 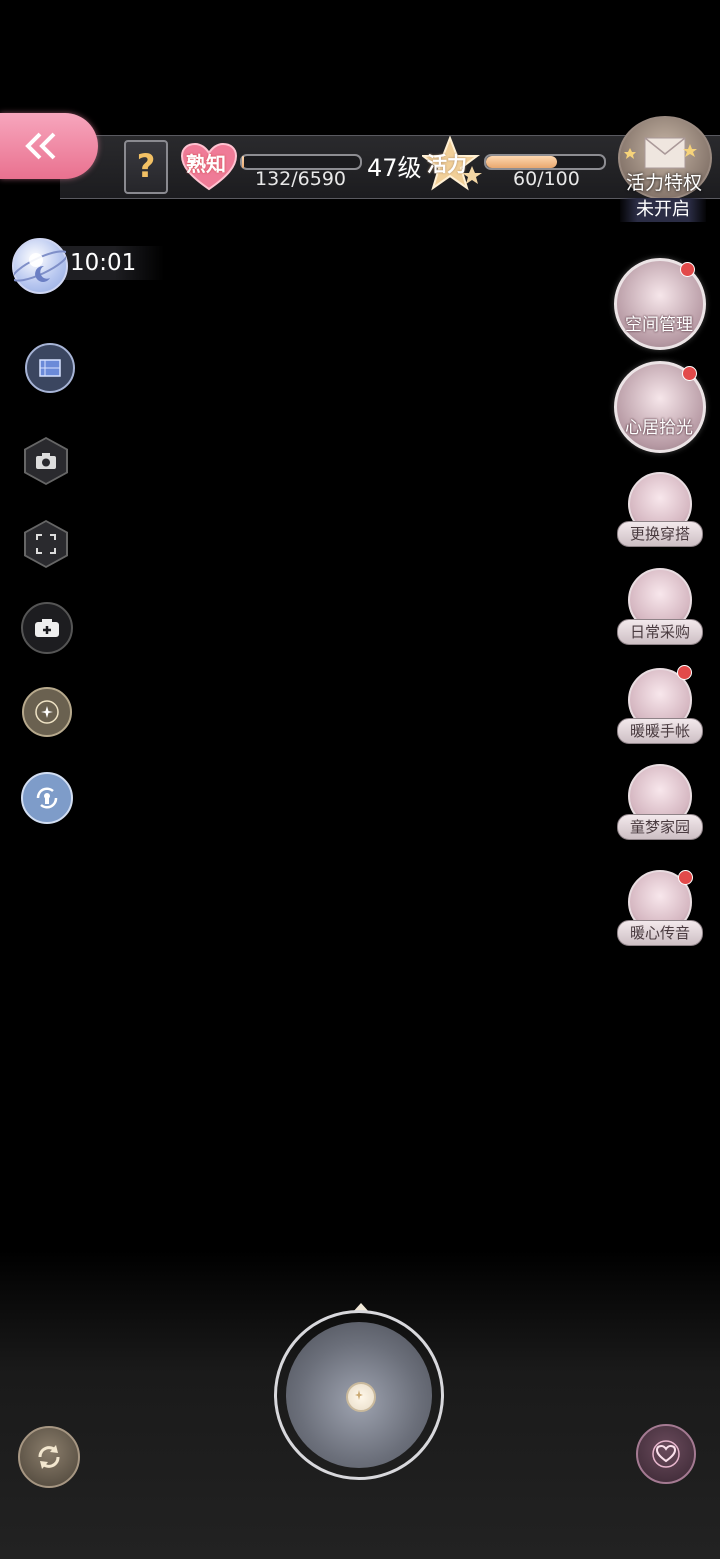 What do you see at coordinates (243, 162) in the screenshot?
I see `familiarity-bar-fill` at bounding box center [243, 162].